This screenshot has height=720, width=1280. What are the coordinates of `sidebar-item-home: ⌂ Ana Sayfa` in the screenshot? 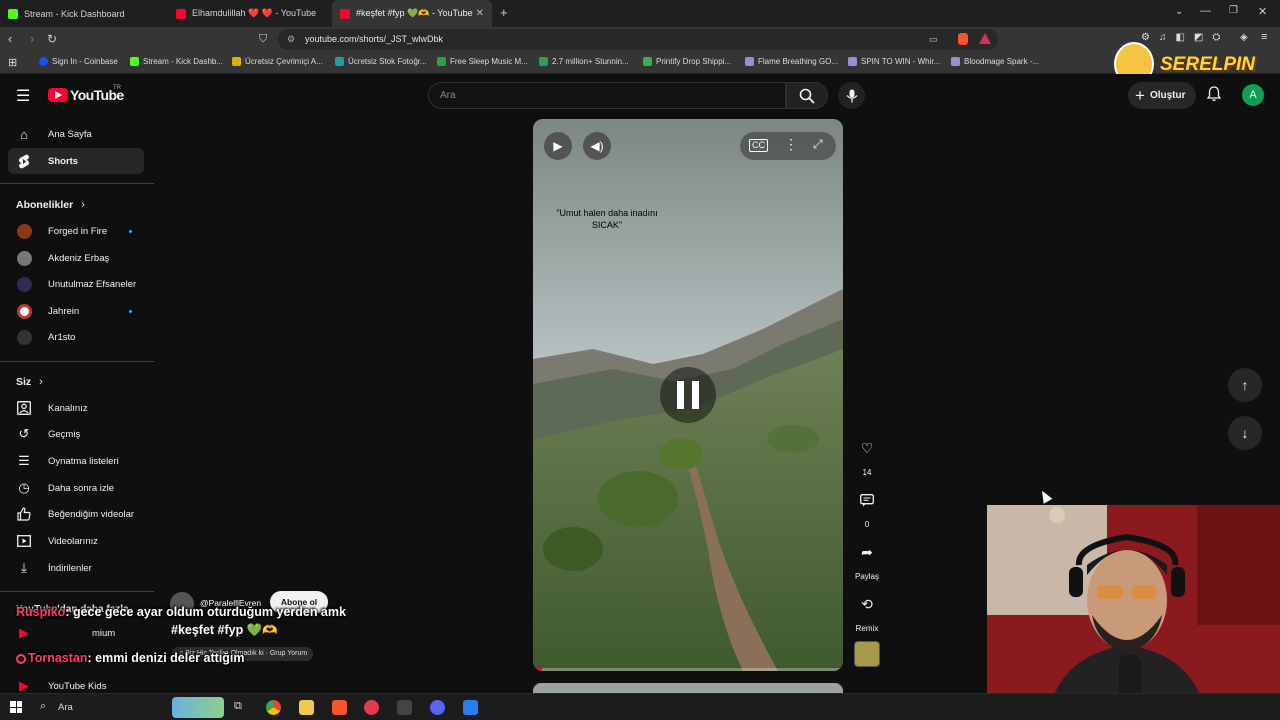 It's located at (76, 134).